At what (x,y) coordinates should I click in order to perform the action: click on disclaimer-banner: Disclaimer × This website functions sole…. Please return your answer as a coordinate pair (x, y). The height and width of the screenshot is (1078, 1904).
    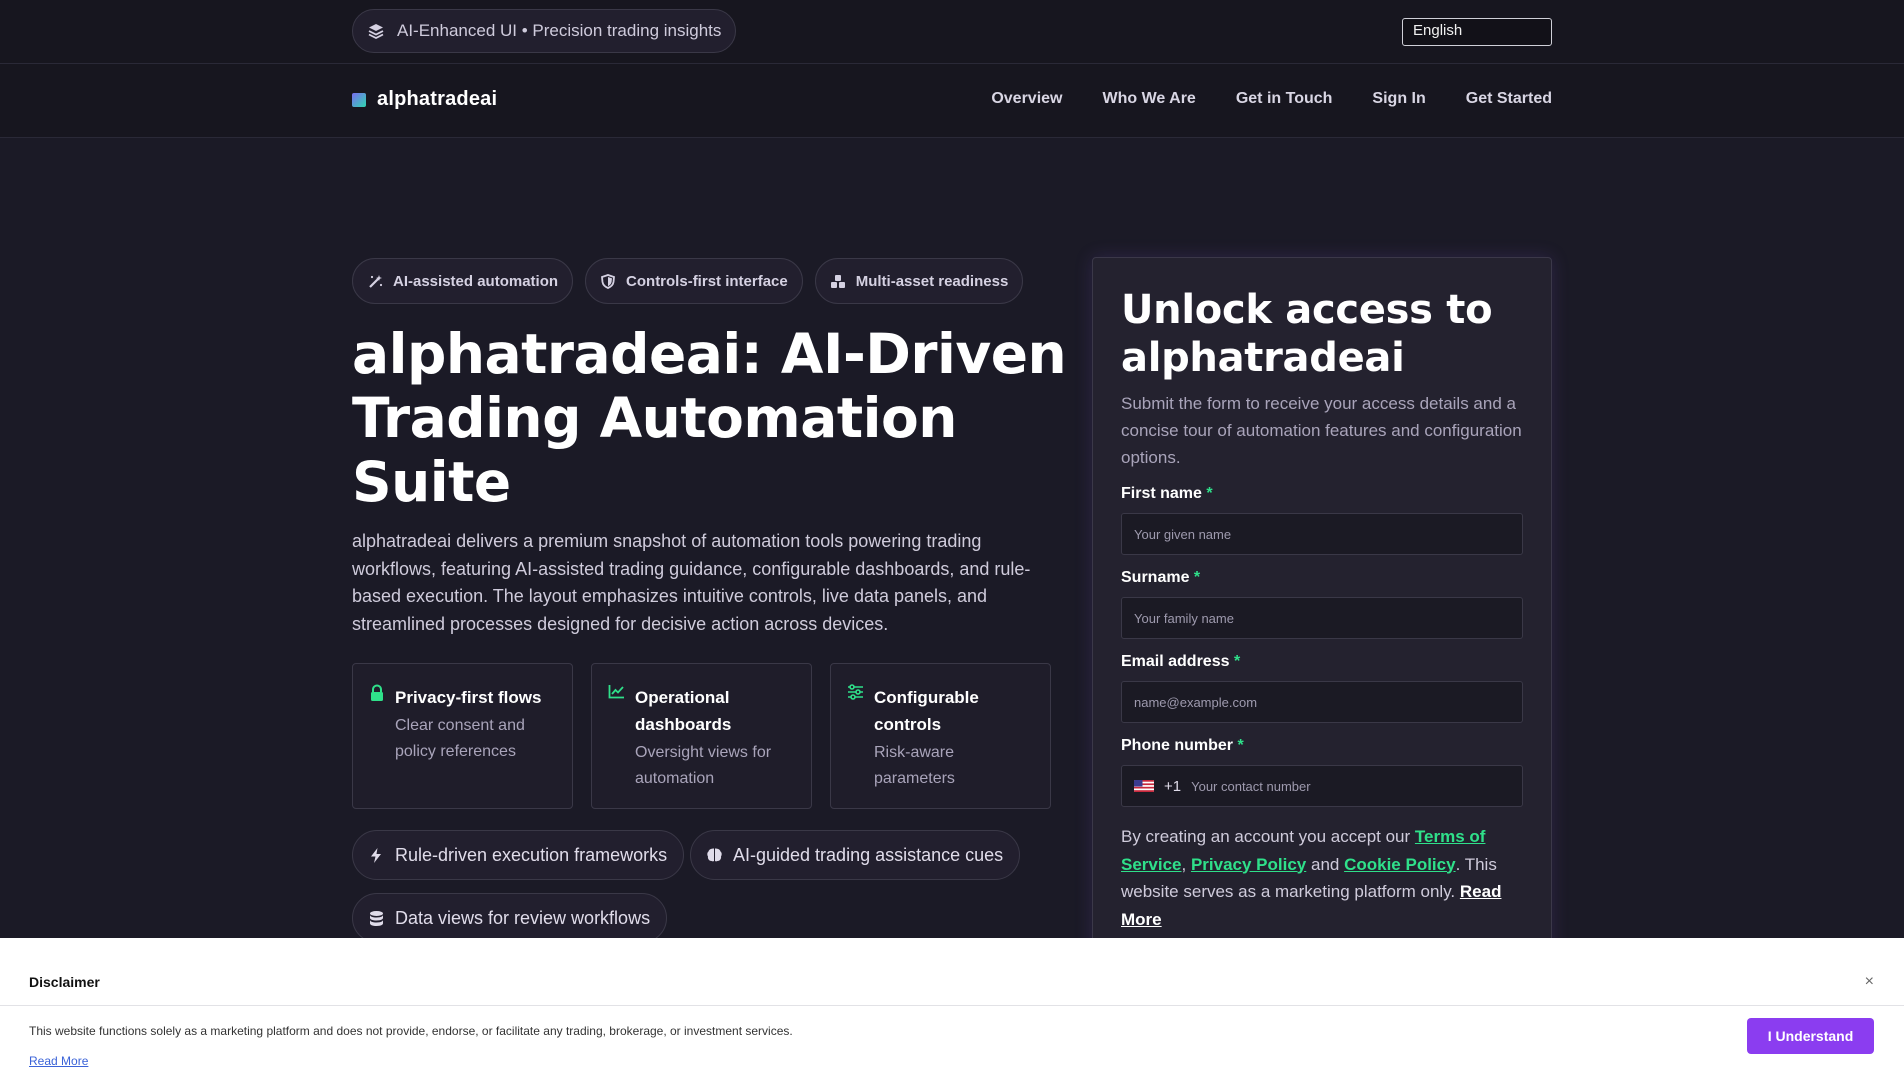
    Looking at the image, I should click on (952, 1008).